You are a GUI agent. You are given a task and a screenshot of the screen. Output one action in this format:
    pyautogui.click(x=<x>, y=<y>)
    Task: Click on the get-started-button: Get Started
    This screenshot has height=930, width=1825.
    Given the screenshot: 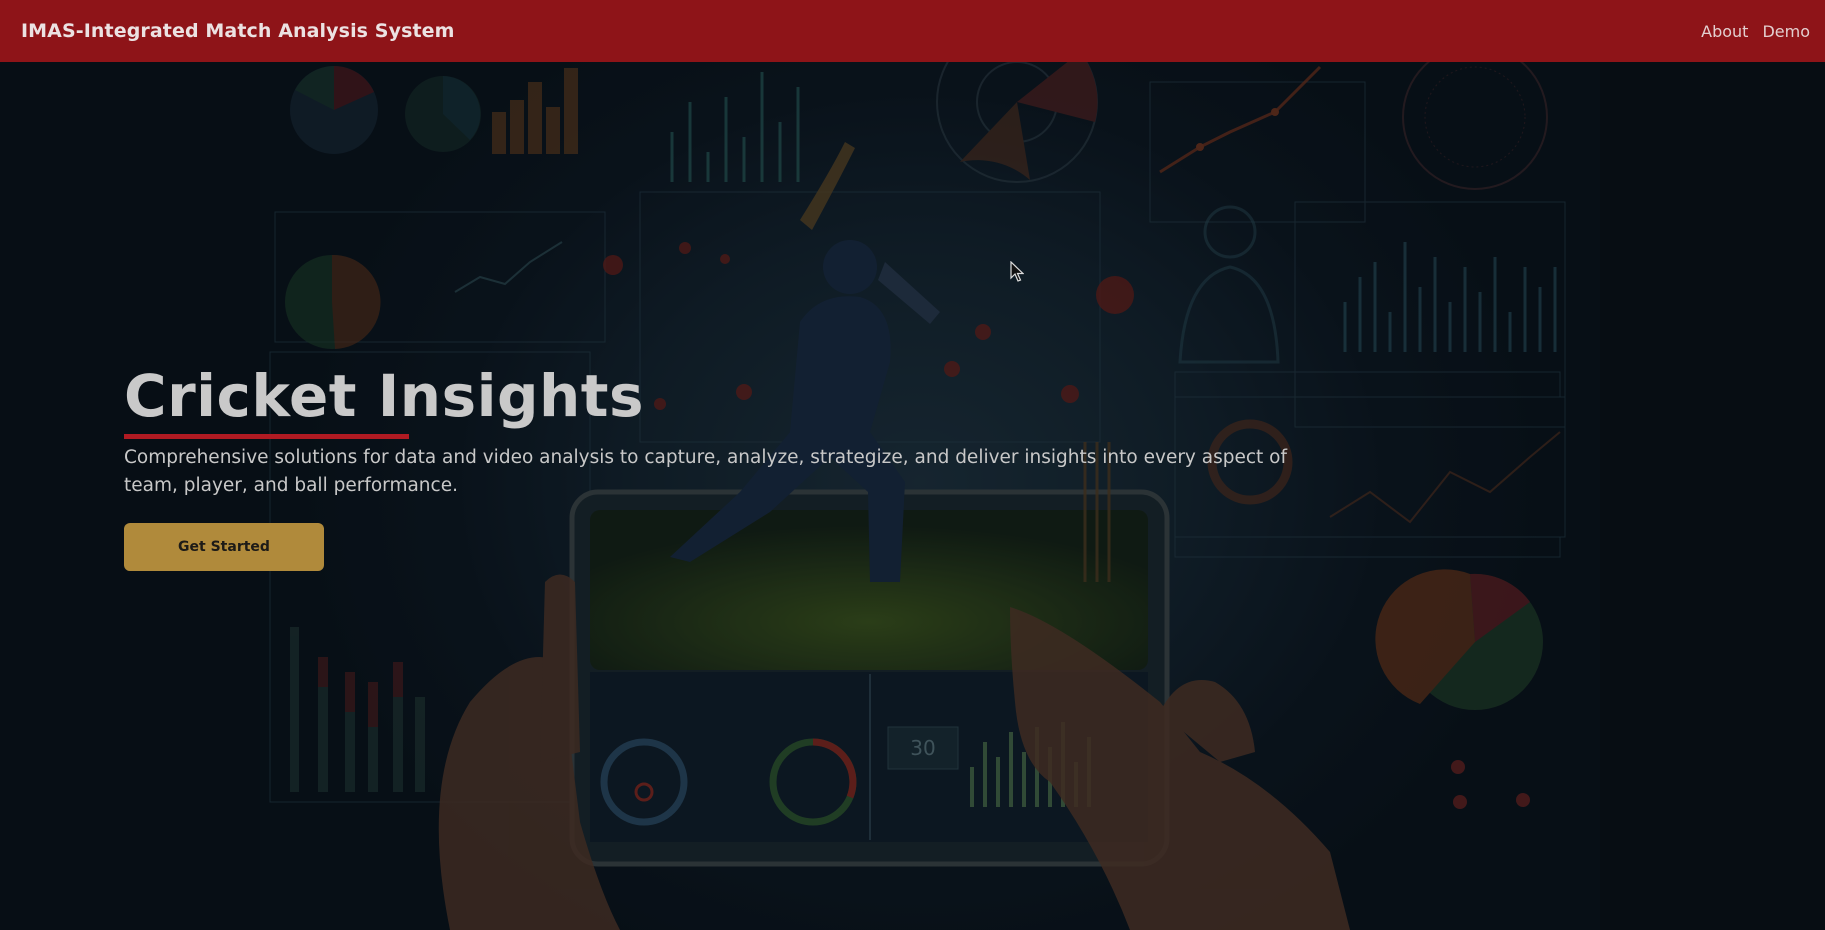 What is the action you would take?
    pyautogui.click(x=224, y=546)
    